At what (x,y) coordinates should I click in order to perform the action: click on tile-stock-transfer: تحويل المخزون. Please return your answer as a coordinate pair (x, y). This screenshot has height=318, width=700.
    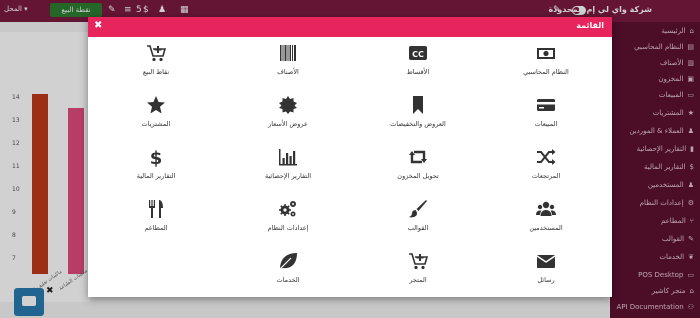
    Looking at the image, I should click on (418, 177).